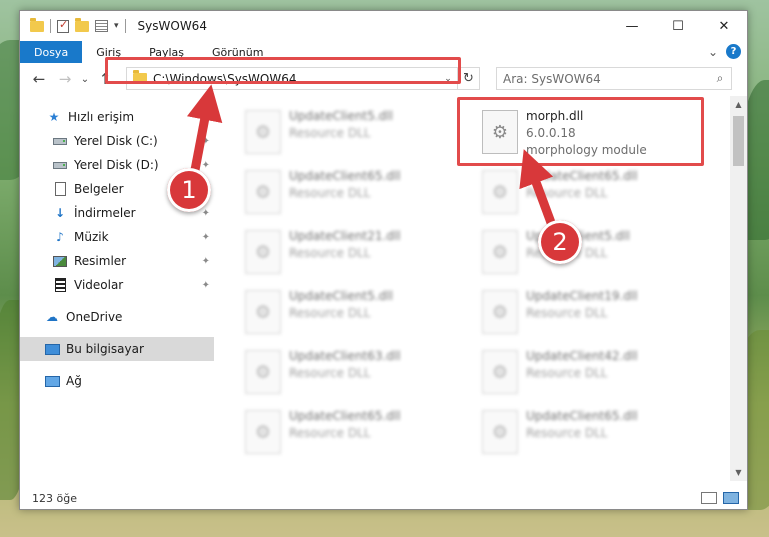  What do you see at coordinates (60, 213) in the screenshot?
I see `download-icon: ↓` at bounding box center [60, 213].